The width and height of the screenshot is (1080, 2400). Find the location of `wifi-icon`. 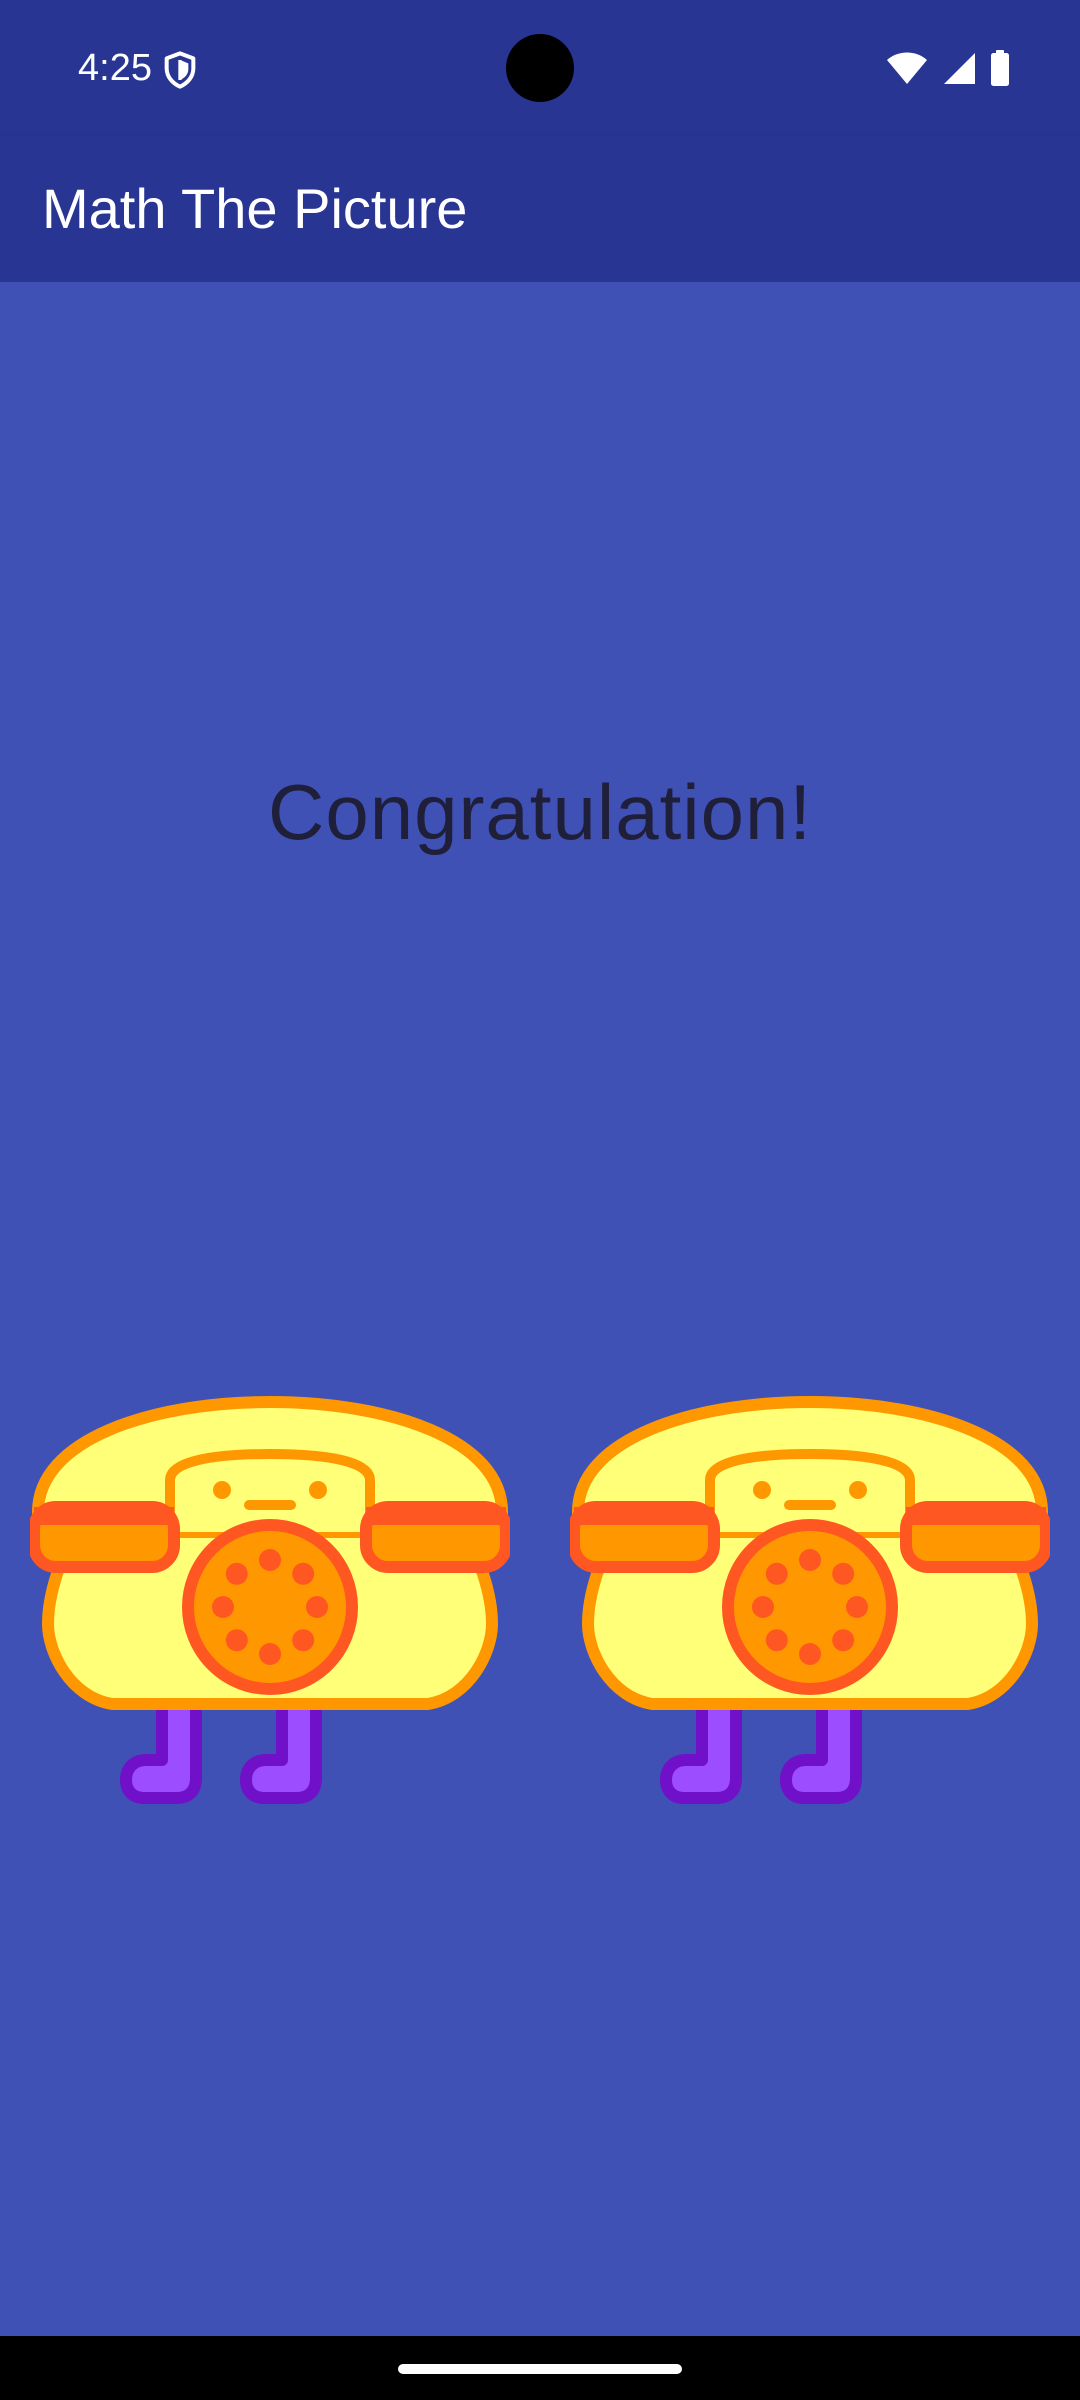

wifi-icon is located at coordinates (907, 68).